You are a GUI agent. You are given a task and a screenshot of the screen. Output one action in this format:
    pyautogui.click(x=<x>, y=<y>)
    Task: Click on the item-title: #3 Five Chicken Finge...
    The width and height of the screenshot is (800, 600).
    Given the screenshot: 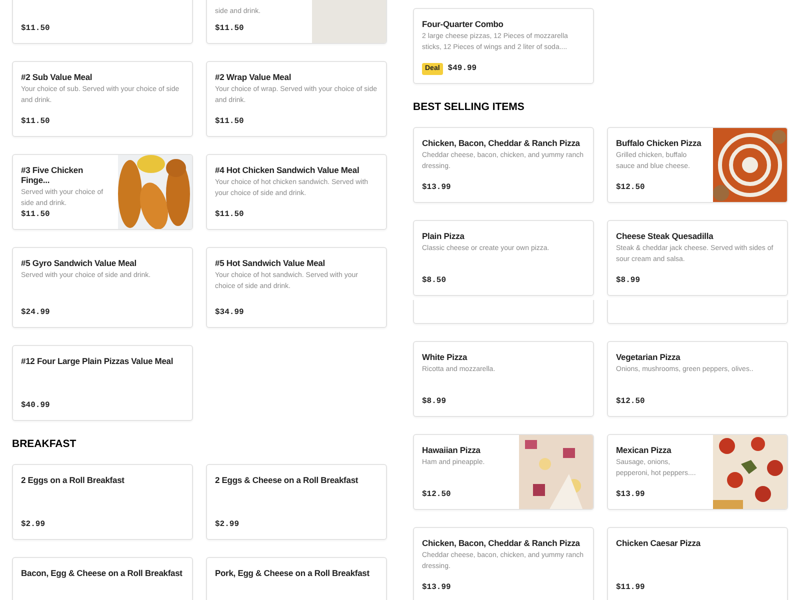 What is the action you would take?
    pyautogui.click(x=52, y=175)
    